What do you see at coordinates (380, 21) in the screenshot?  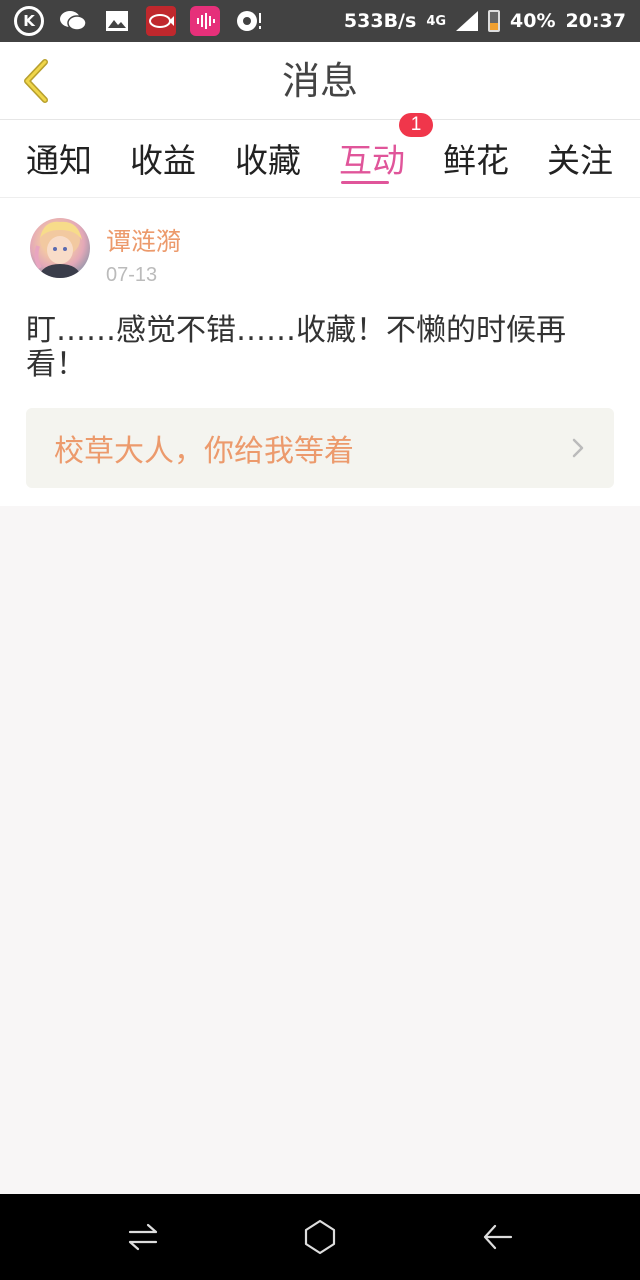 I see `network-speed: 533B/s` at bounding box center [380, 21].